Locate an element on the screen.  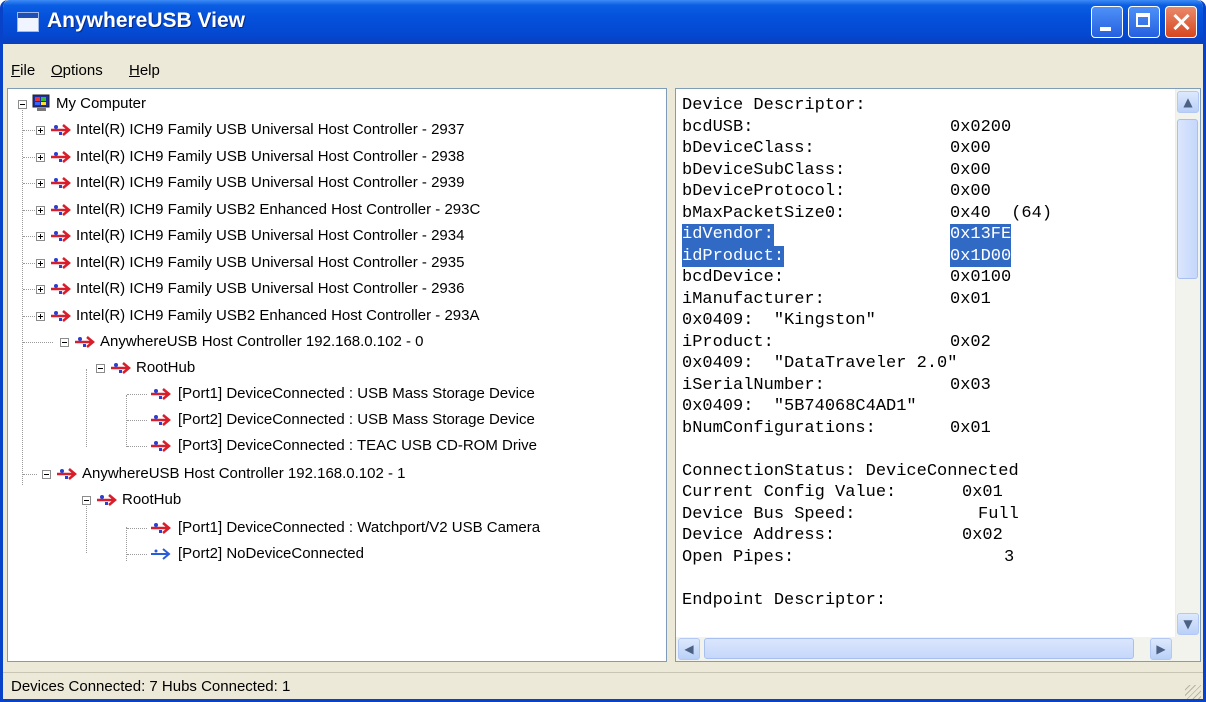
vertical-scrollbar: ▲ ▼ is located at coordinates (1187, 363).